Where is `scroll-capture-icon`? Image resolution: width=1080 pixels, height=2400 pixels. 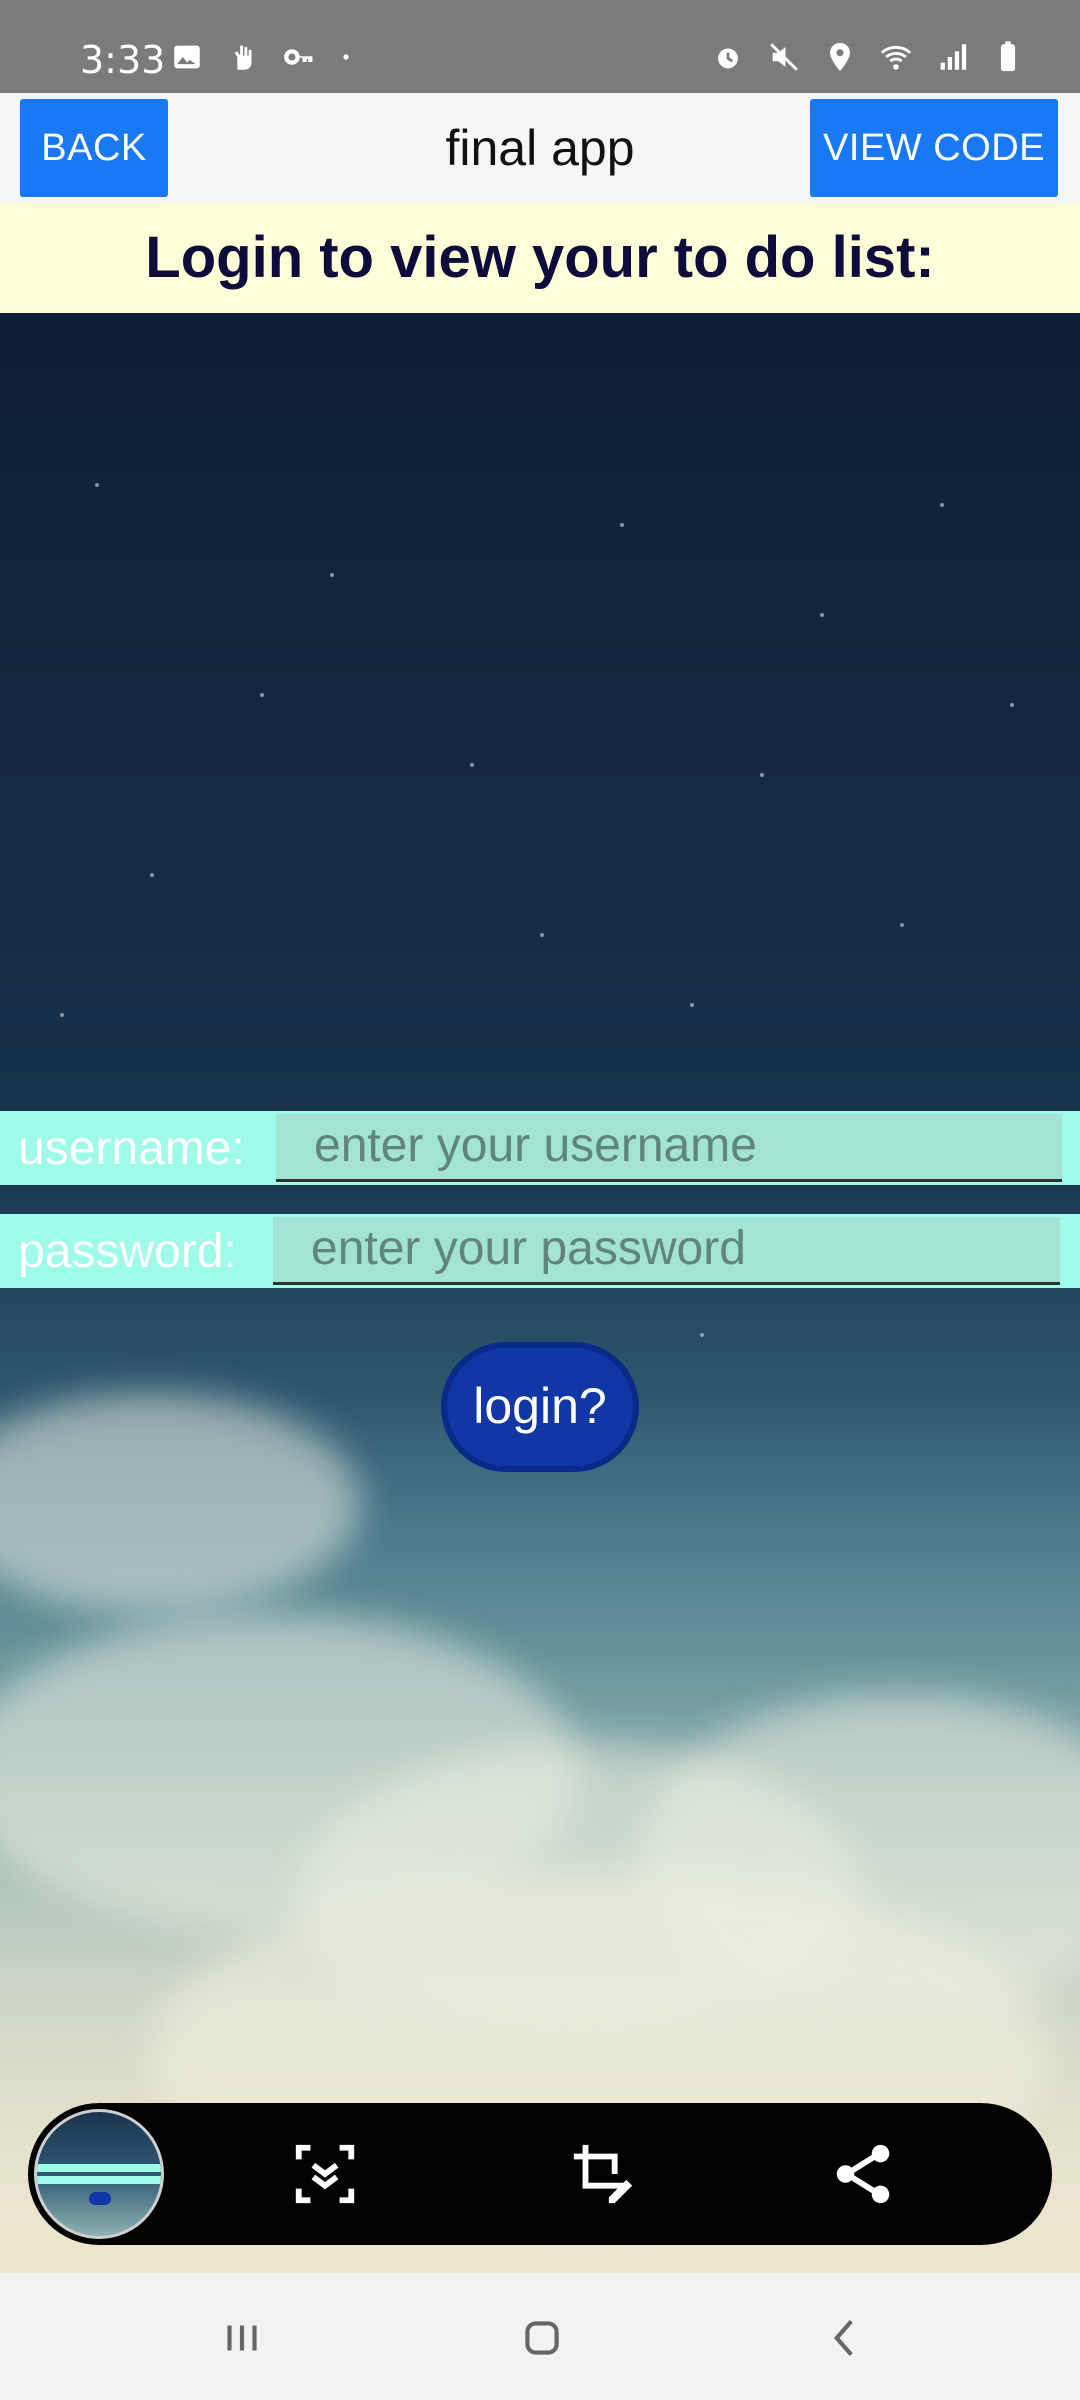 scroll-capture-icon is located at coordinates (325, 2174).